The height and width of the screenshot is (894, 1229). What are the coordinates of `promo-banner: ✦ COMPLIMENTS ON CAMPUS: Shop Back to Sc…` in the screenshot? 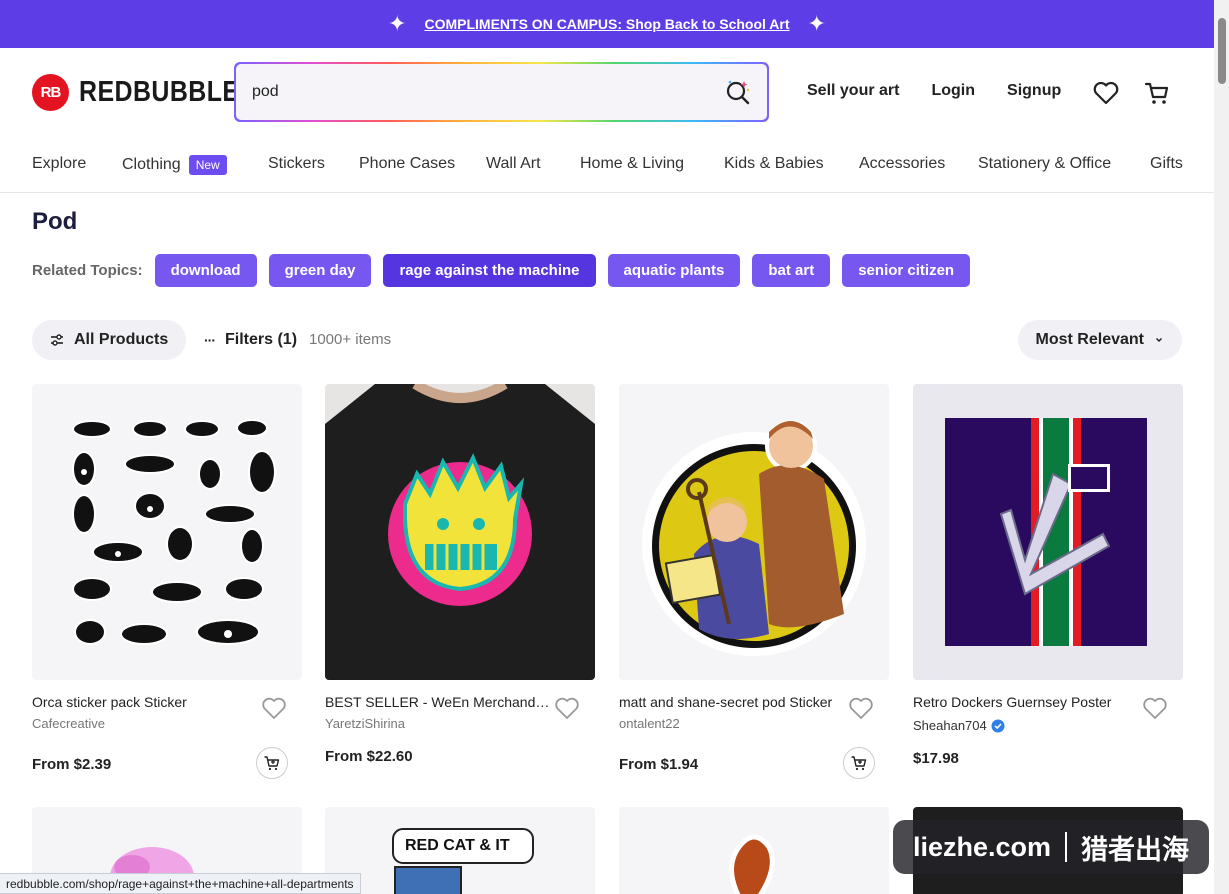 It's located at (607, 24).